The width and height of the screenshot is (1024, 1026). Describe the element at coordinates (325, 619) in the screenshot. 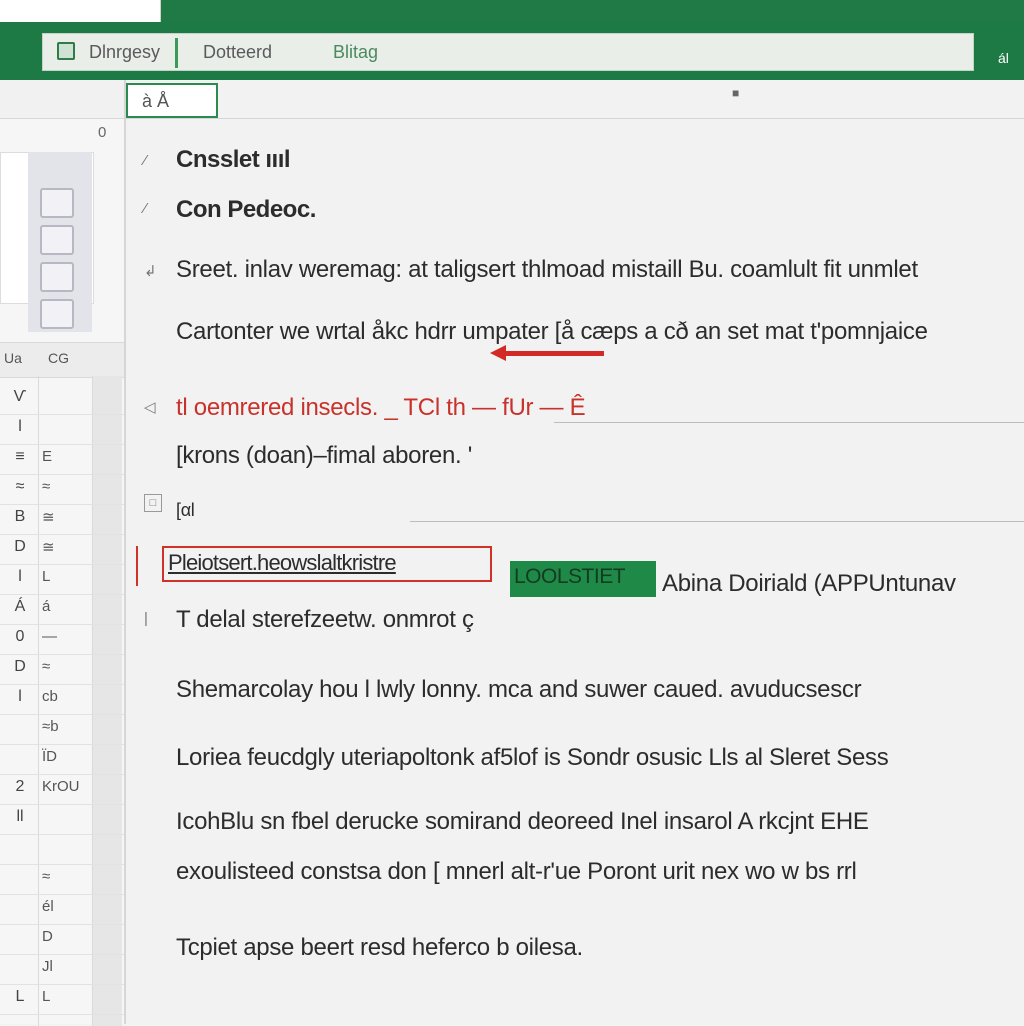

I see `paragraph-line-4: T delal sterefzeetw. onmrot ç` at that location.